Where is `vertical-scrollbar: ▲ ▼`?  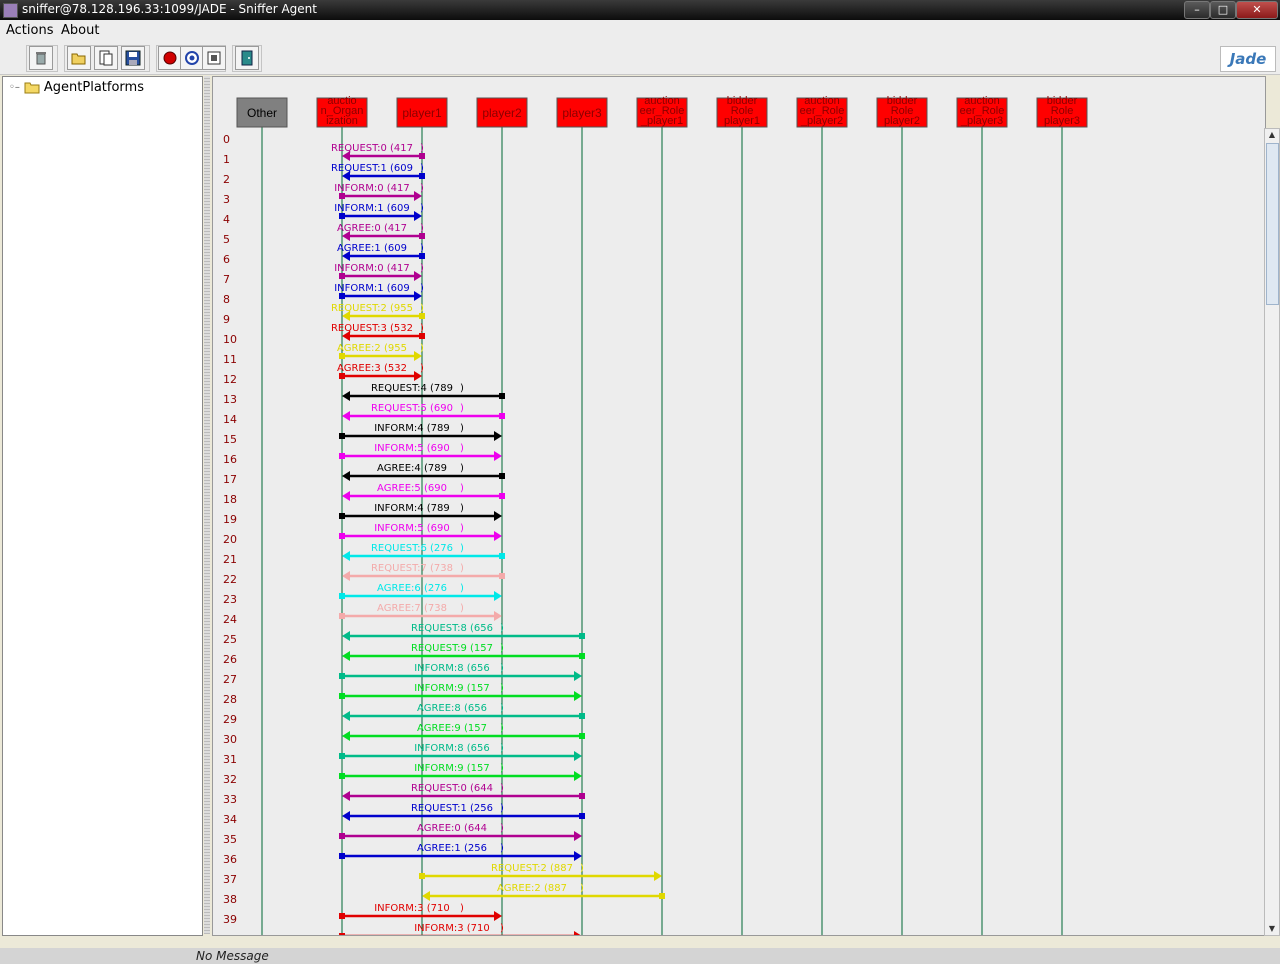
vertical-scrollbar: ▲ ▼ is located at coordinates (1272, 532).